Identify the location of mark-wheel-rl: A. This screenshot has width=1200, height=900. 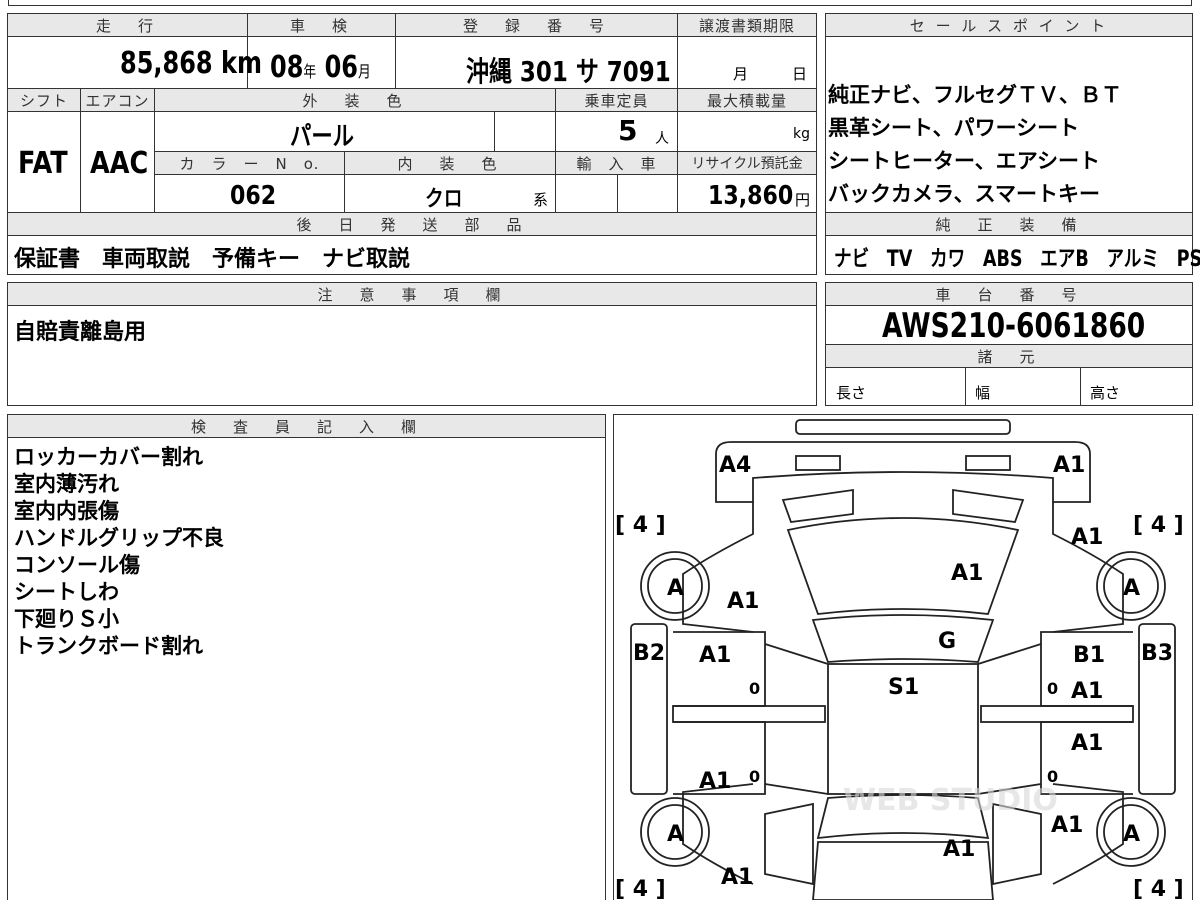
(675, 834).